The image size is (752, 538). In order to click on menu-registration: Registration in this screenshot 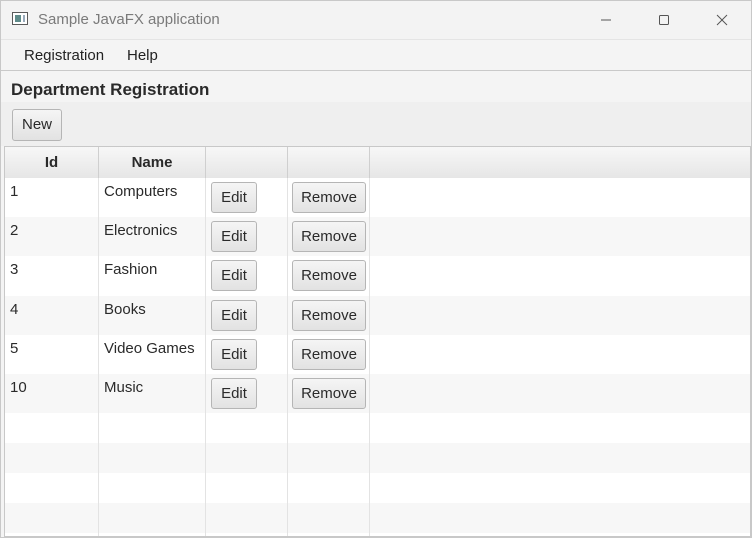, I will do `click(64, 55)`.